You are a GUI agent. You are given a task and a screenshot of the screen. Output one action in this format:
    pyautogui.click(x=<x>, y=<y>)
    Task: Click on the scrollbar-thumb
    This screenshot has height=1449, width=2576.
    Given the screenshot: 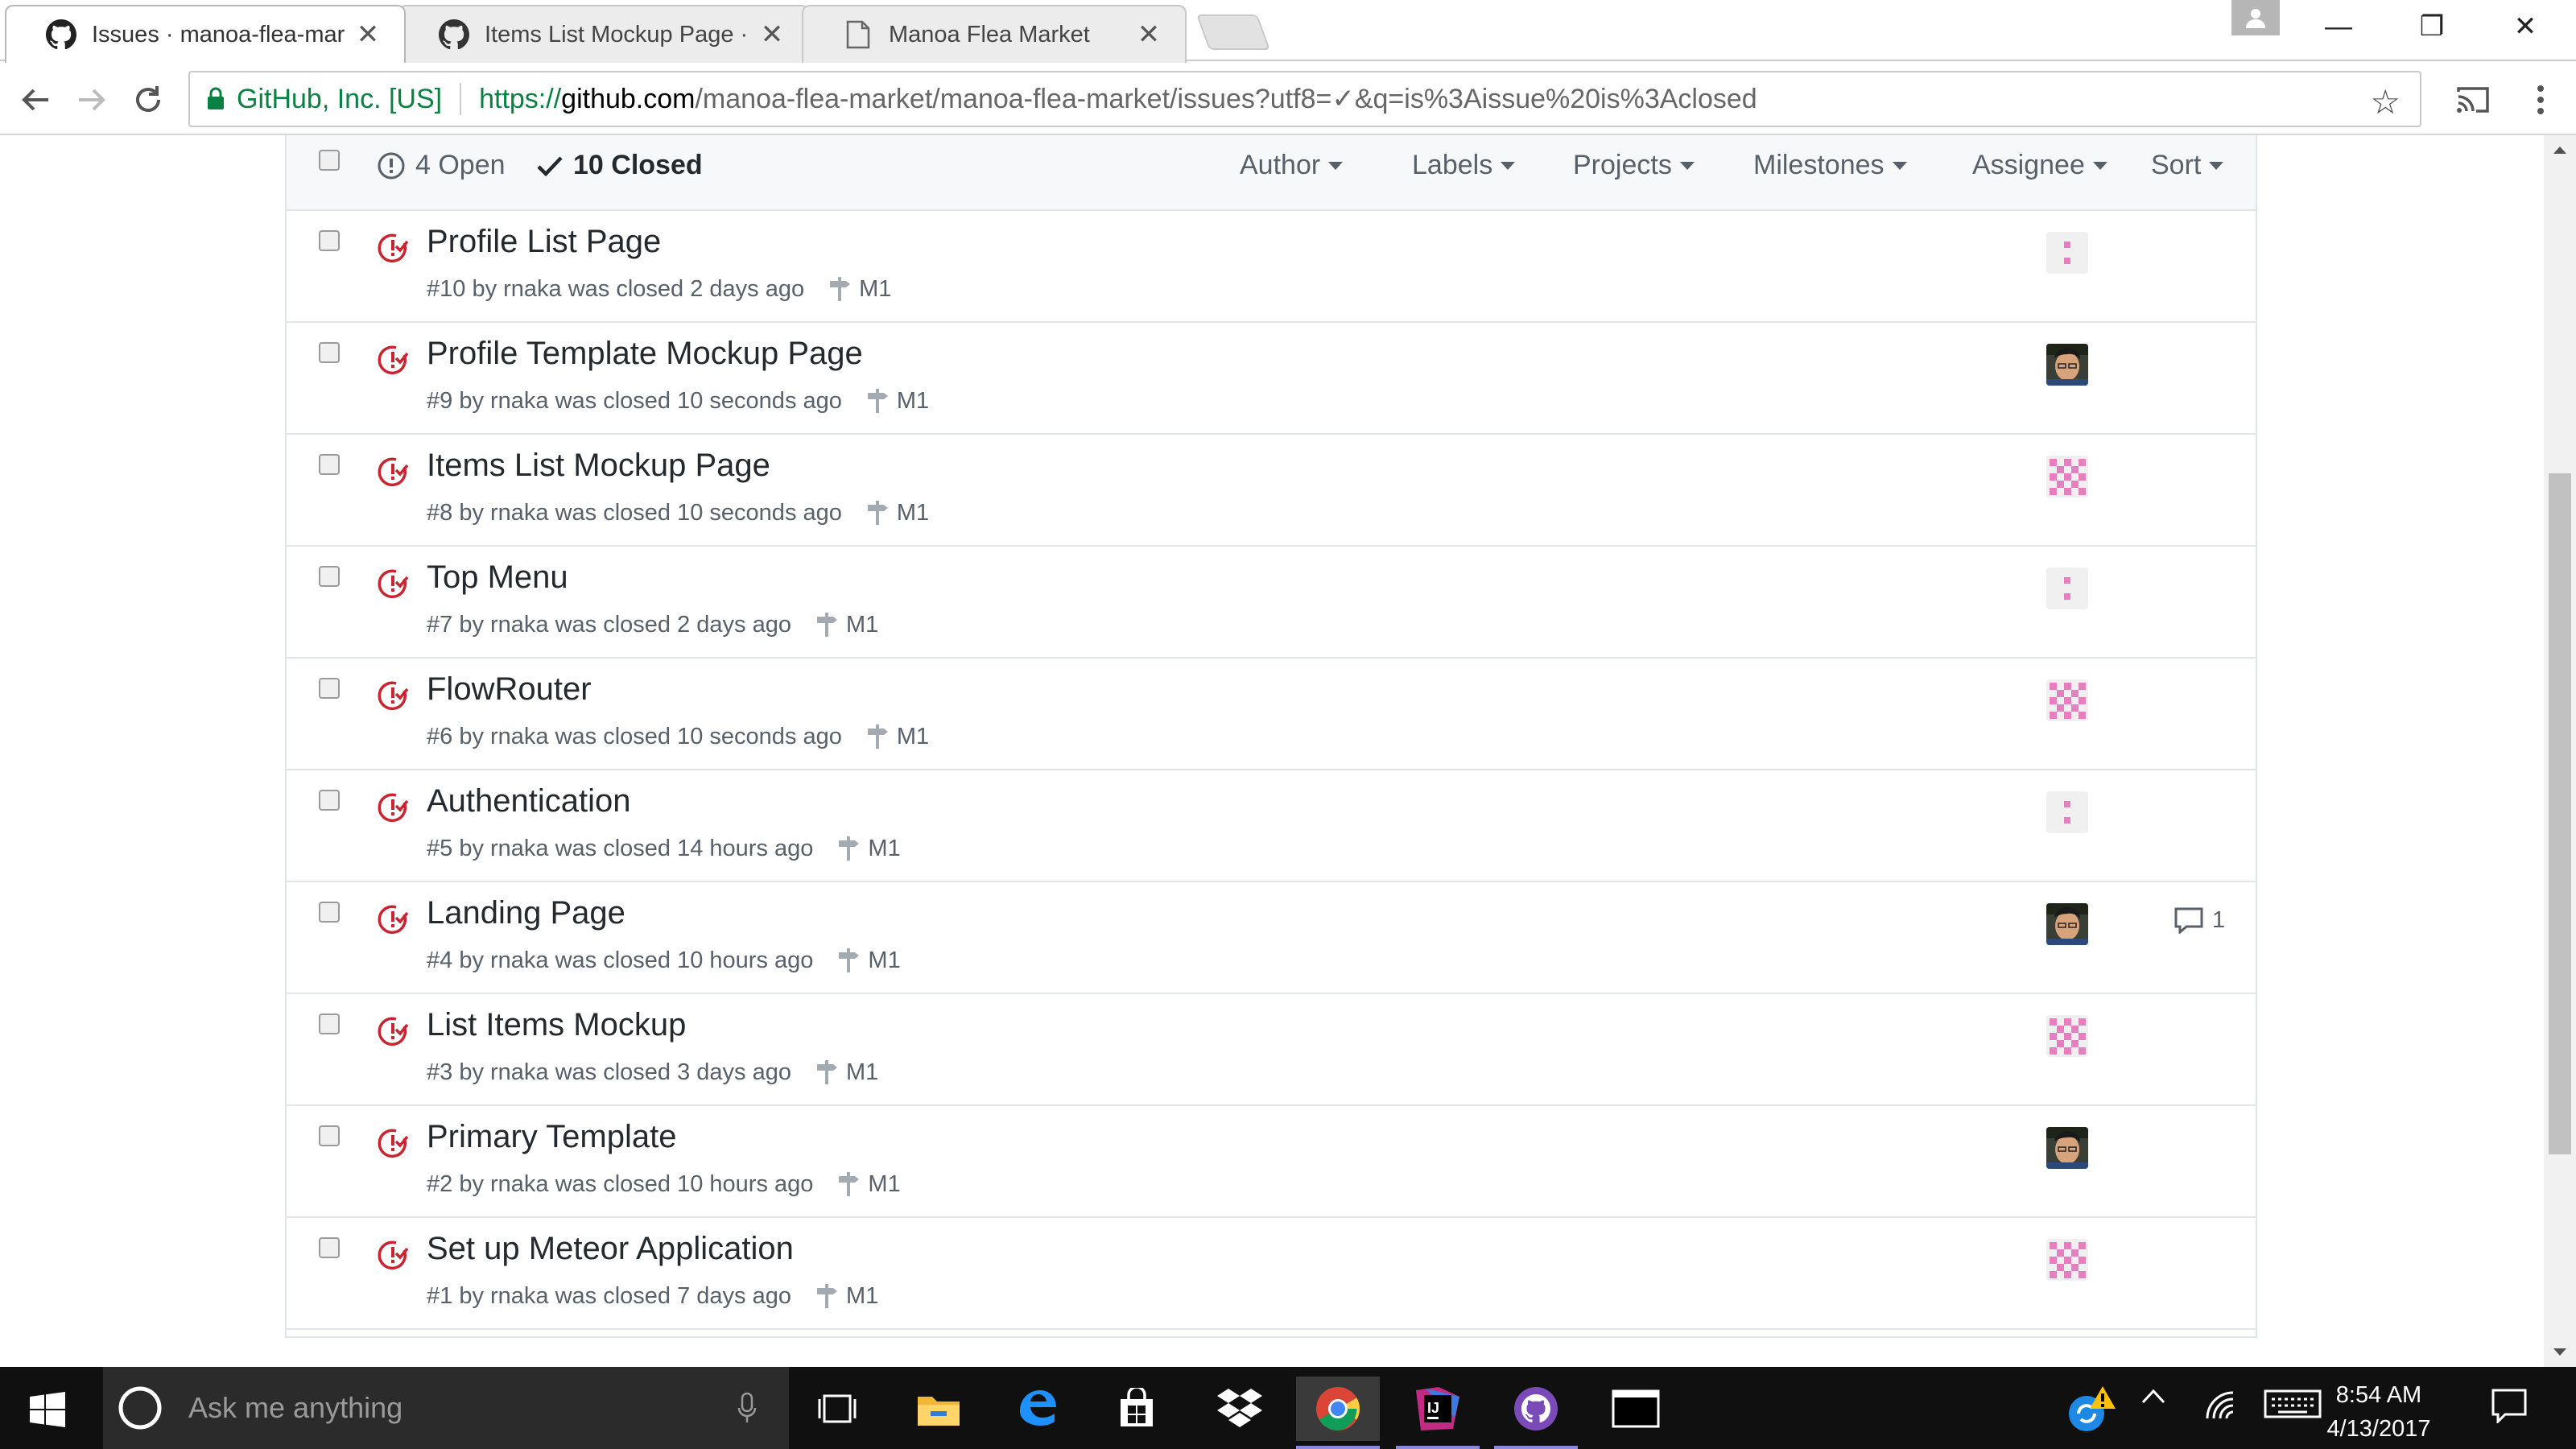 What is the action you would take?
    pyautogui.click(x=2560, y=813)
    